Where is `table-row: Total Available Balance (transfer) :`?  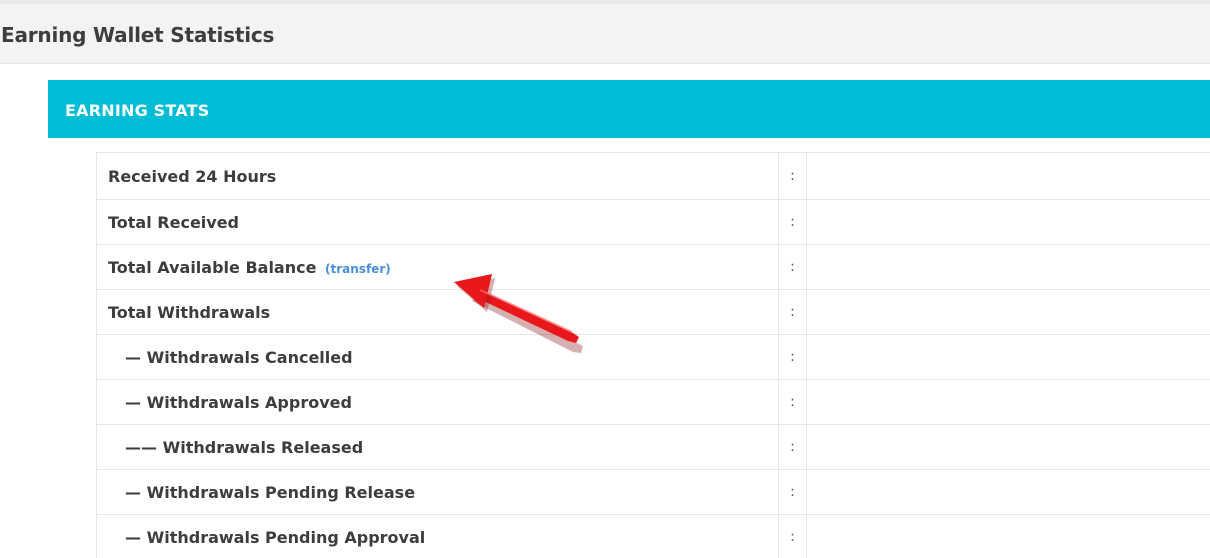
table-row: Total Available Balance (transfer) : is located at coordinates (653, 267).